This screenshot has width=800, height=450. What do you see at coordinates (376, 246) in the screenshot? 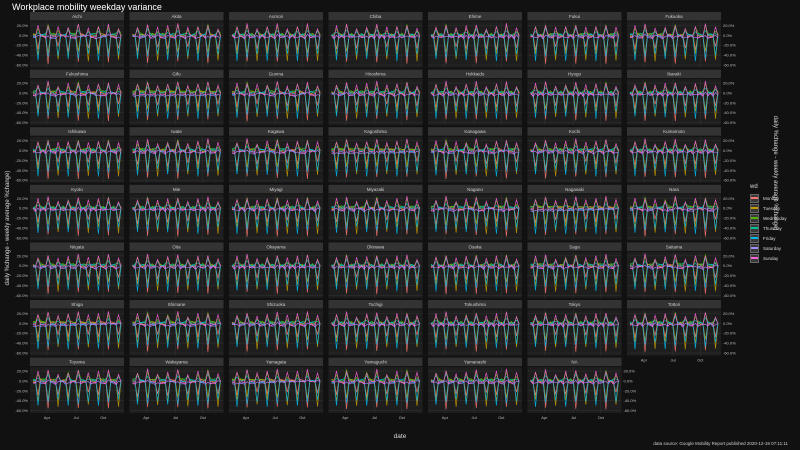
I see `facet-strip-label: Okinawa` at bounding box center [376, 246].